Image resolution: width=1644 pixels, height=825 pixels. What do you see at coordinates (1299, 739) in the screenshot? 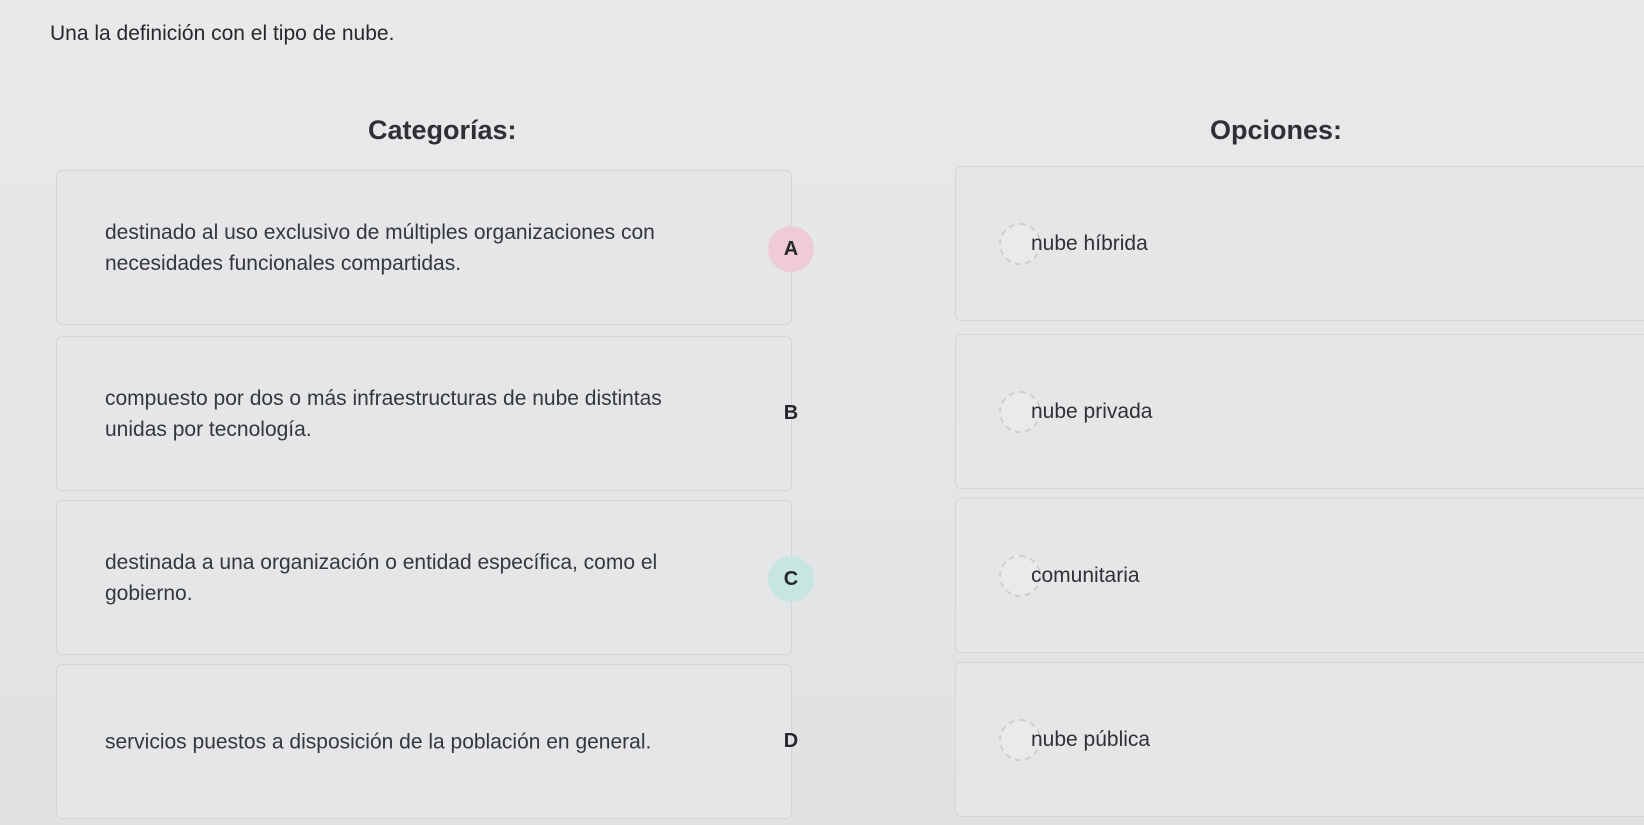
I see `option-card-nube-publica: nube pública` at bounding box center [1299, 739].